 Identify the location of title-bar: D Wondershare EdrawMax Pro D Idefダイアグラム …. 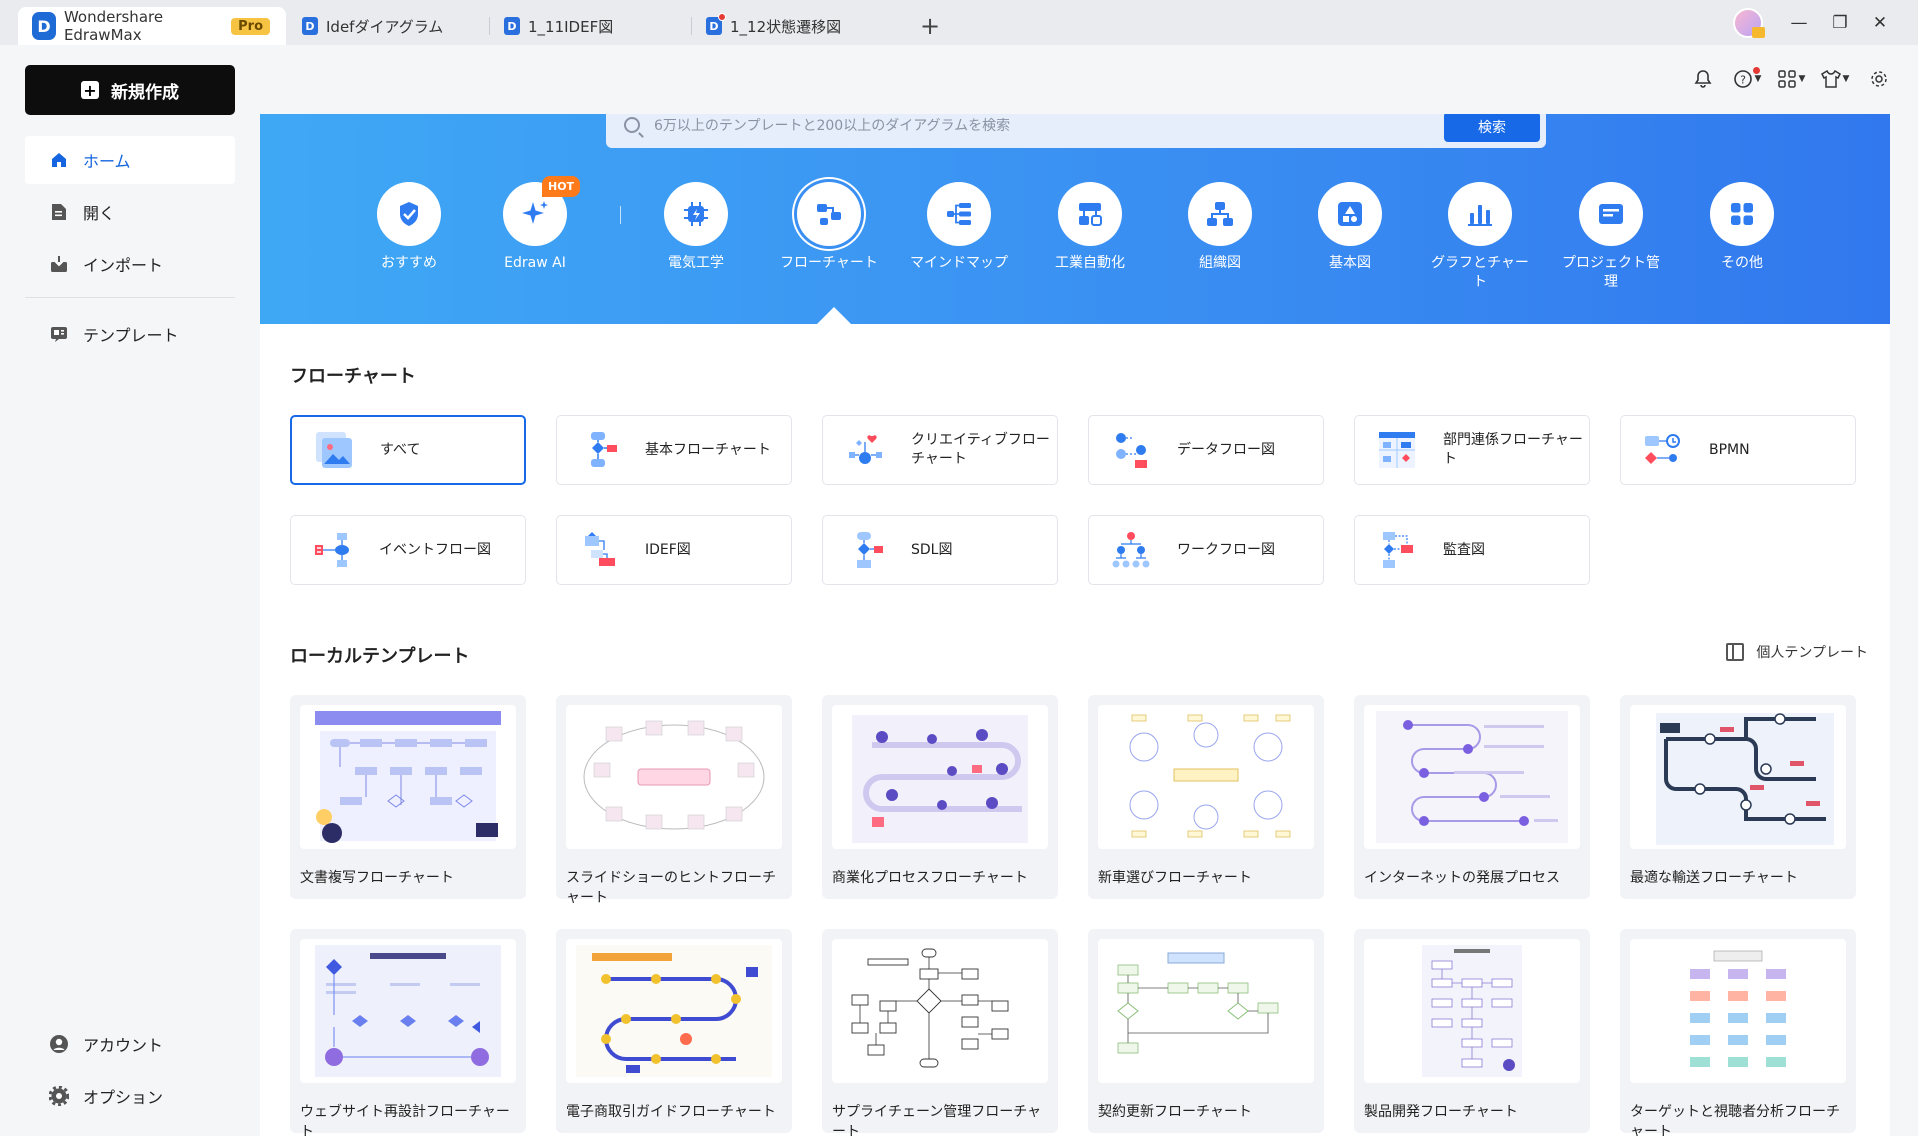
(959, 22).